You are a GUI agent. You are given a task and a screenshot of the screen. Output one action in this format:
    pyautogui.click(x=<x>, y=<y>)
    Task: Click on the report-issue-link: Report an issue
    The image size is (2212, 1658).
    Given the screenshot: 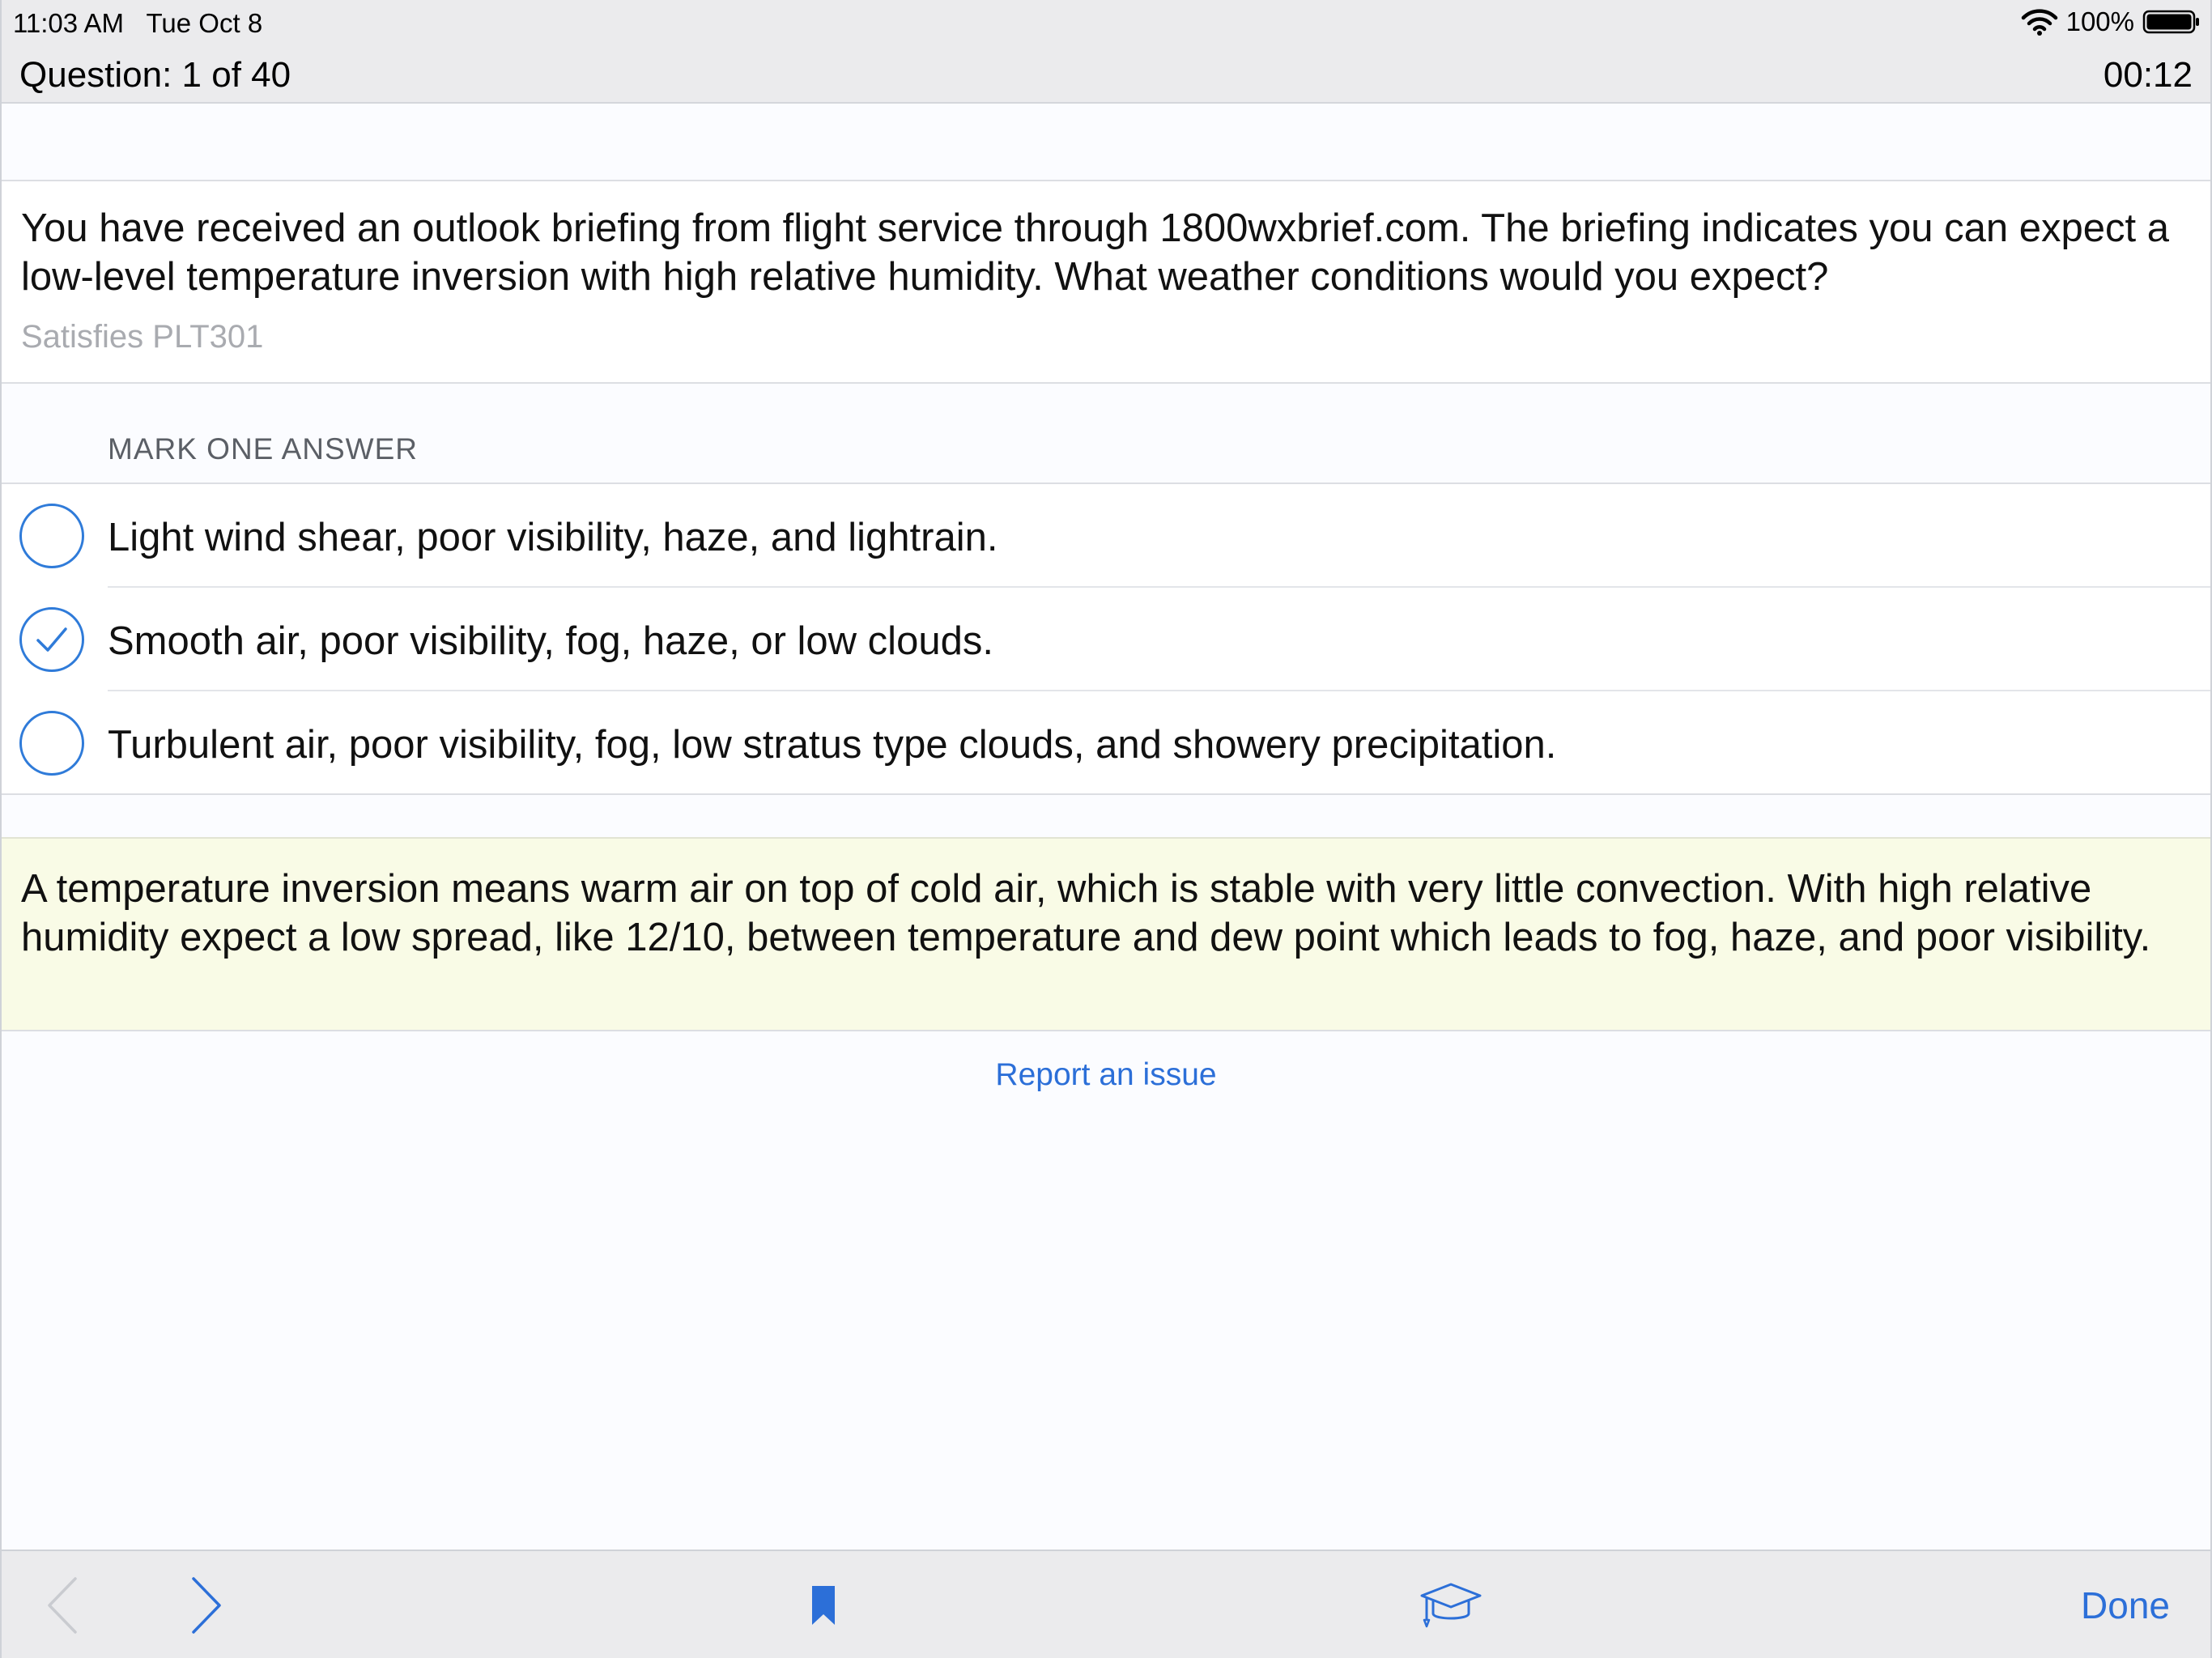 What is the action you would take?
    pyautogui.click(x=1106, y=1075)
    